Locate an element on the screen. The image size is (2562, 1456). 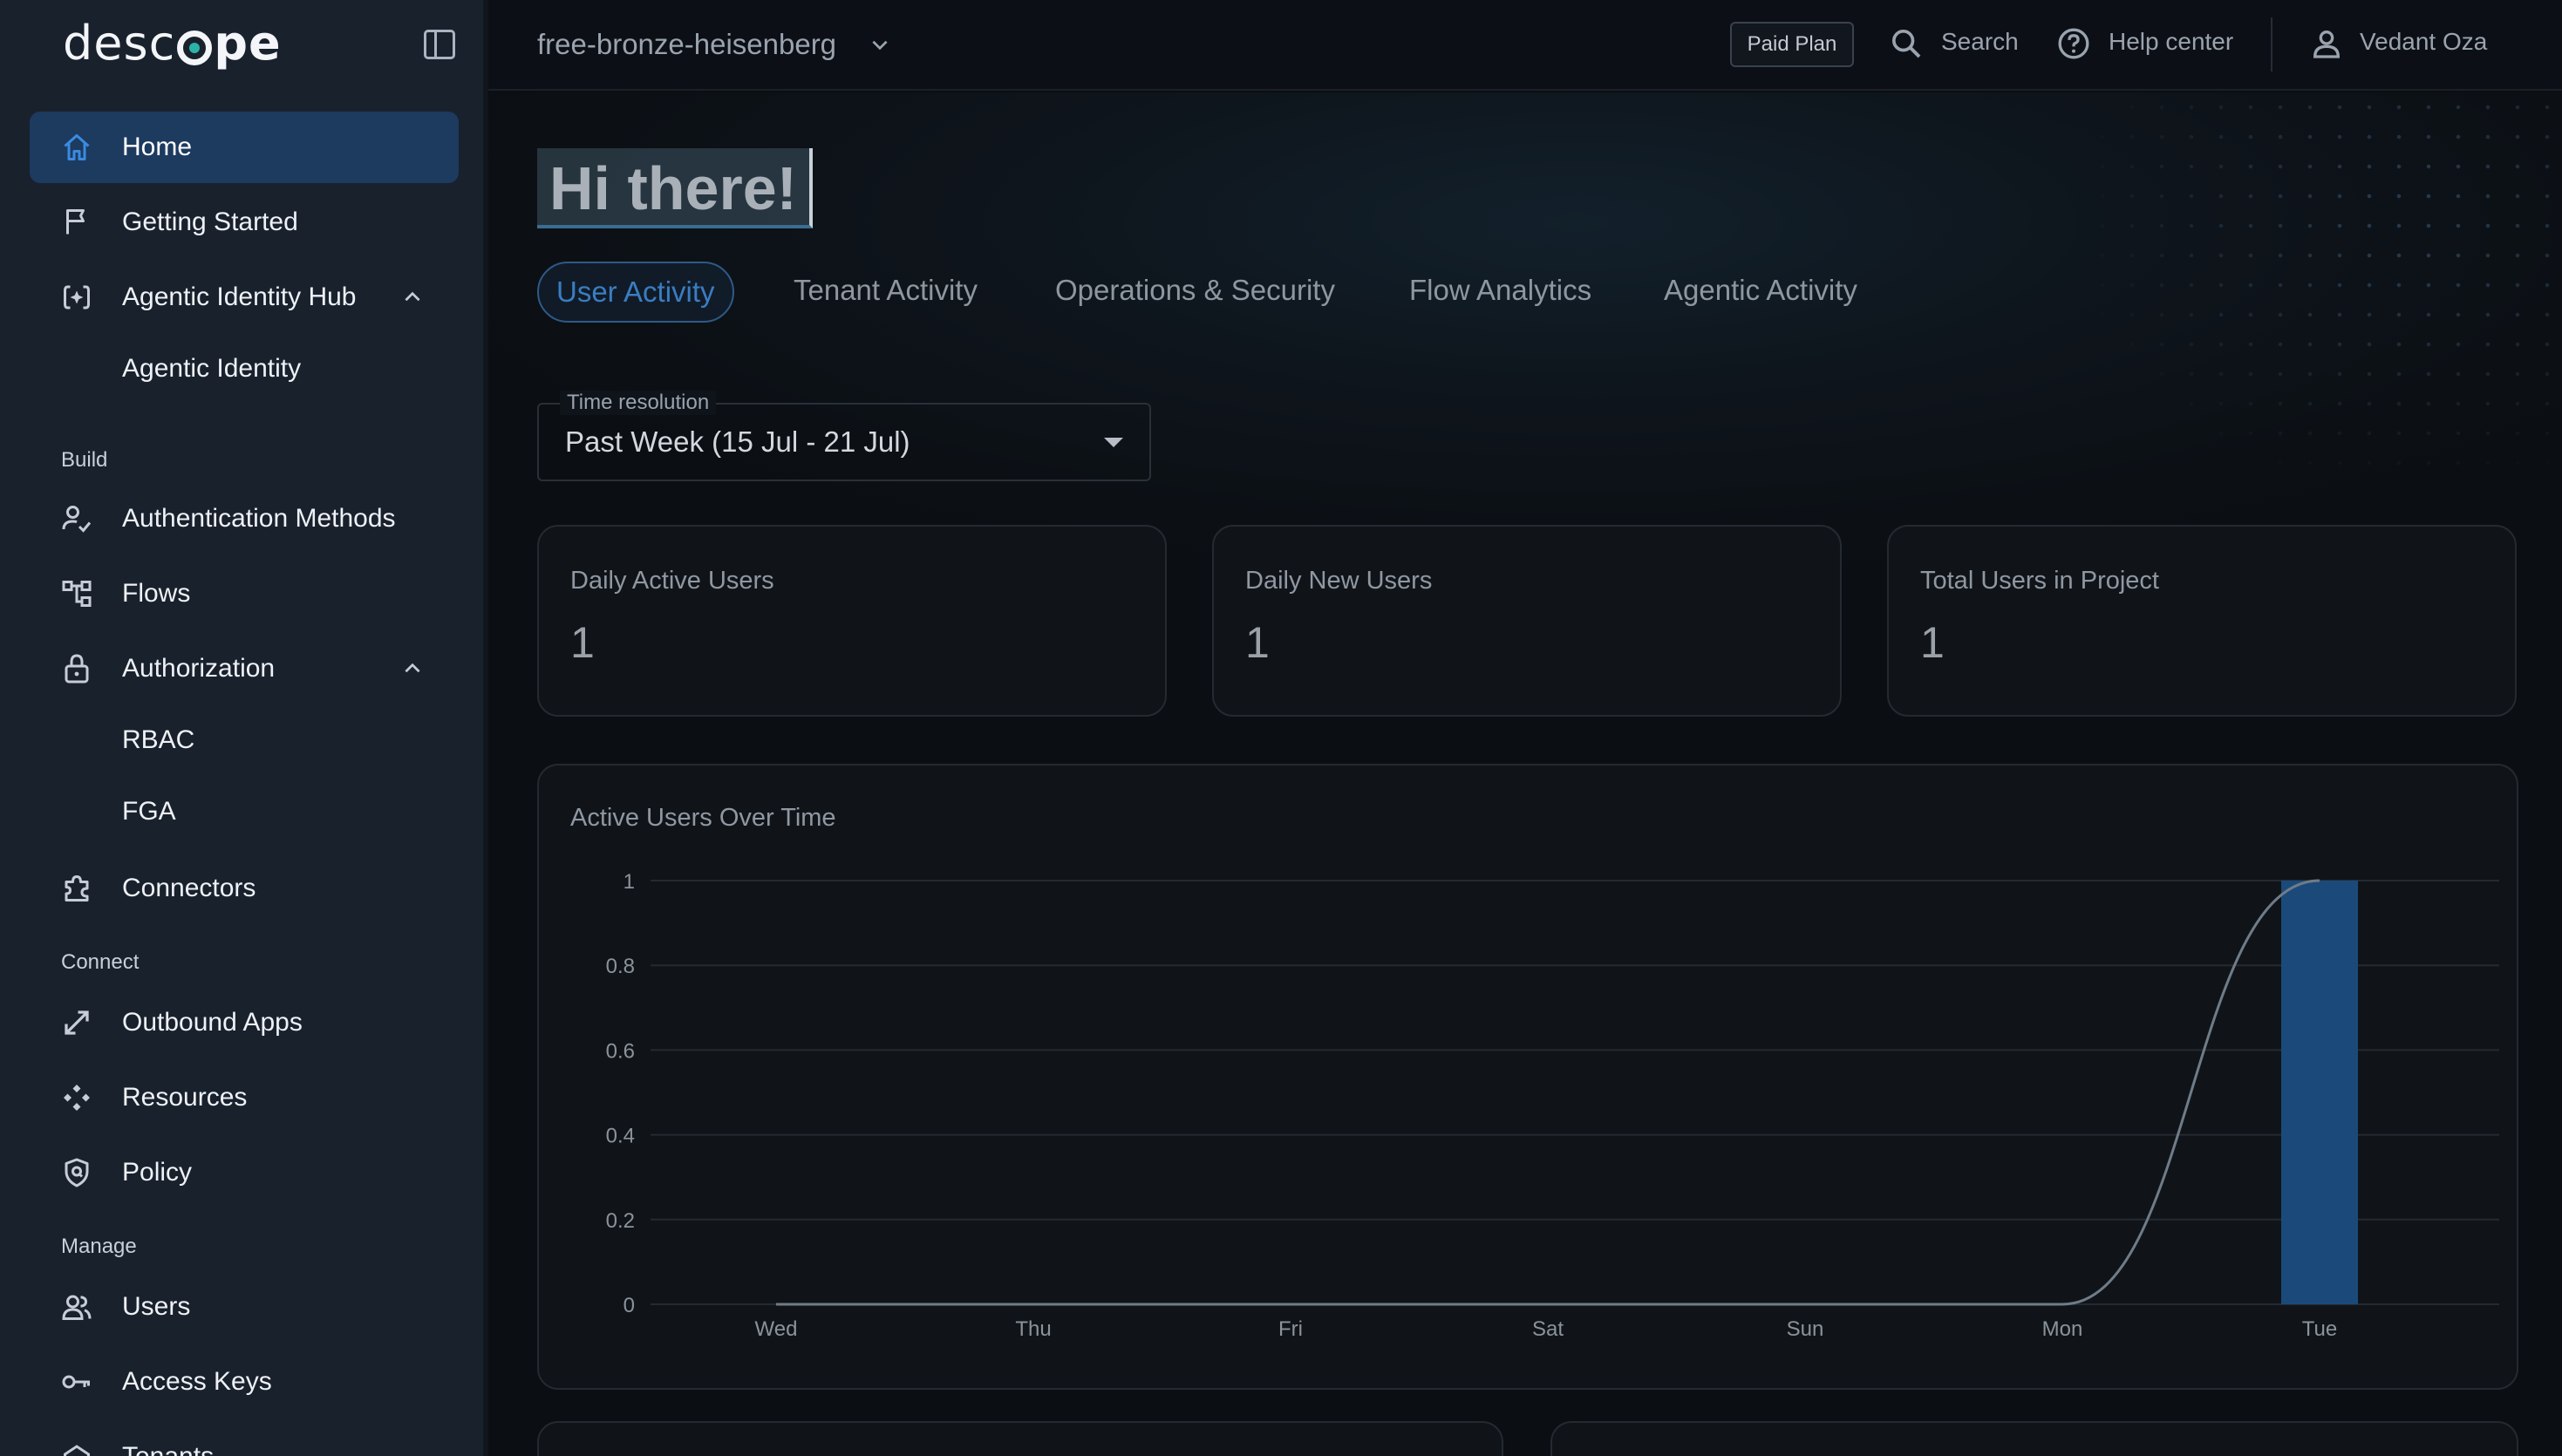
y-tick-label: 0.8 is located at coordinates (620, 966).